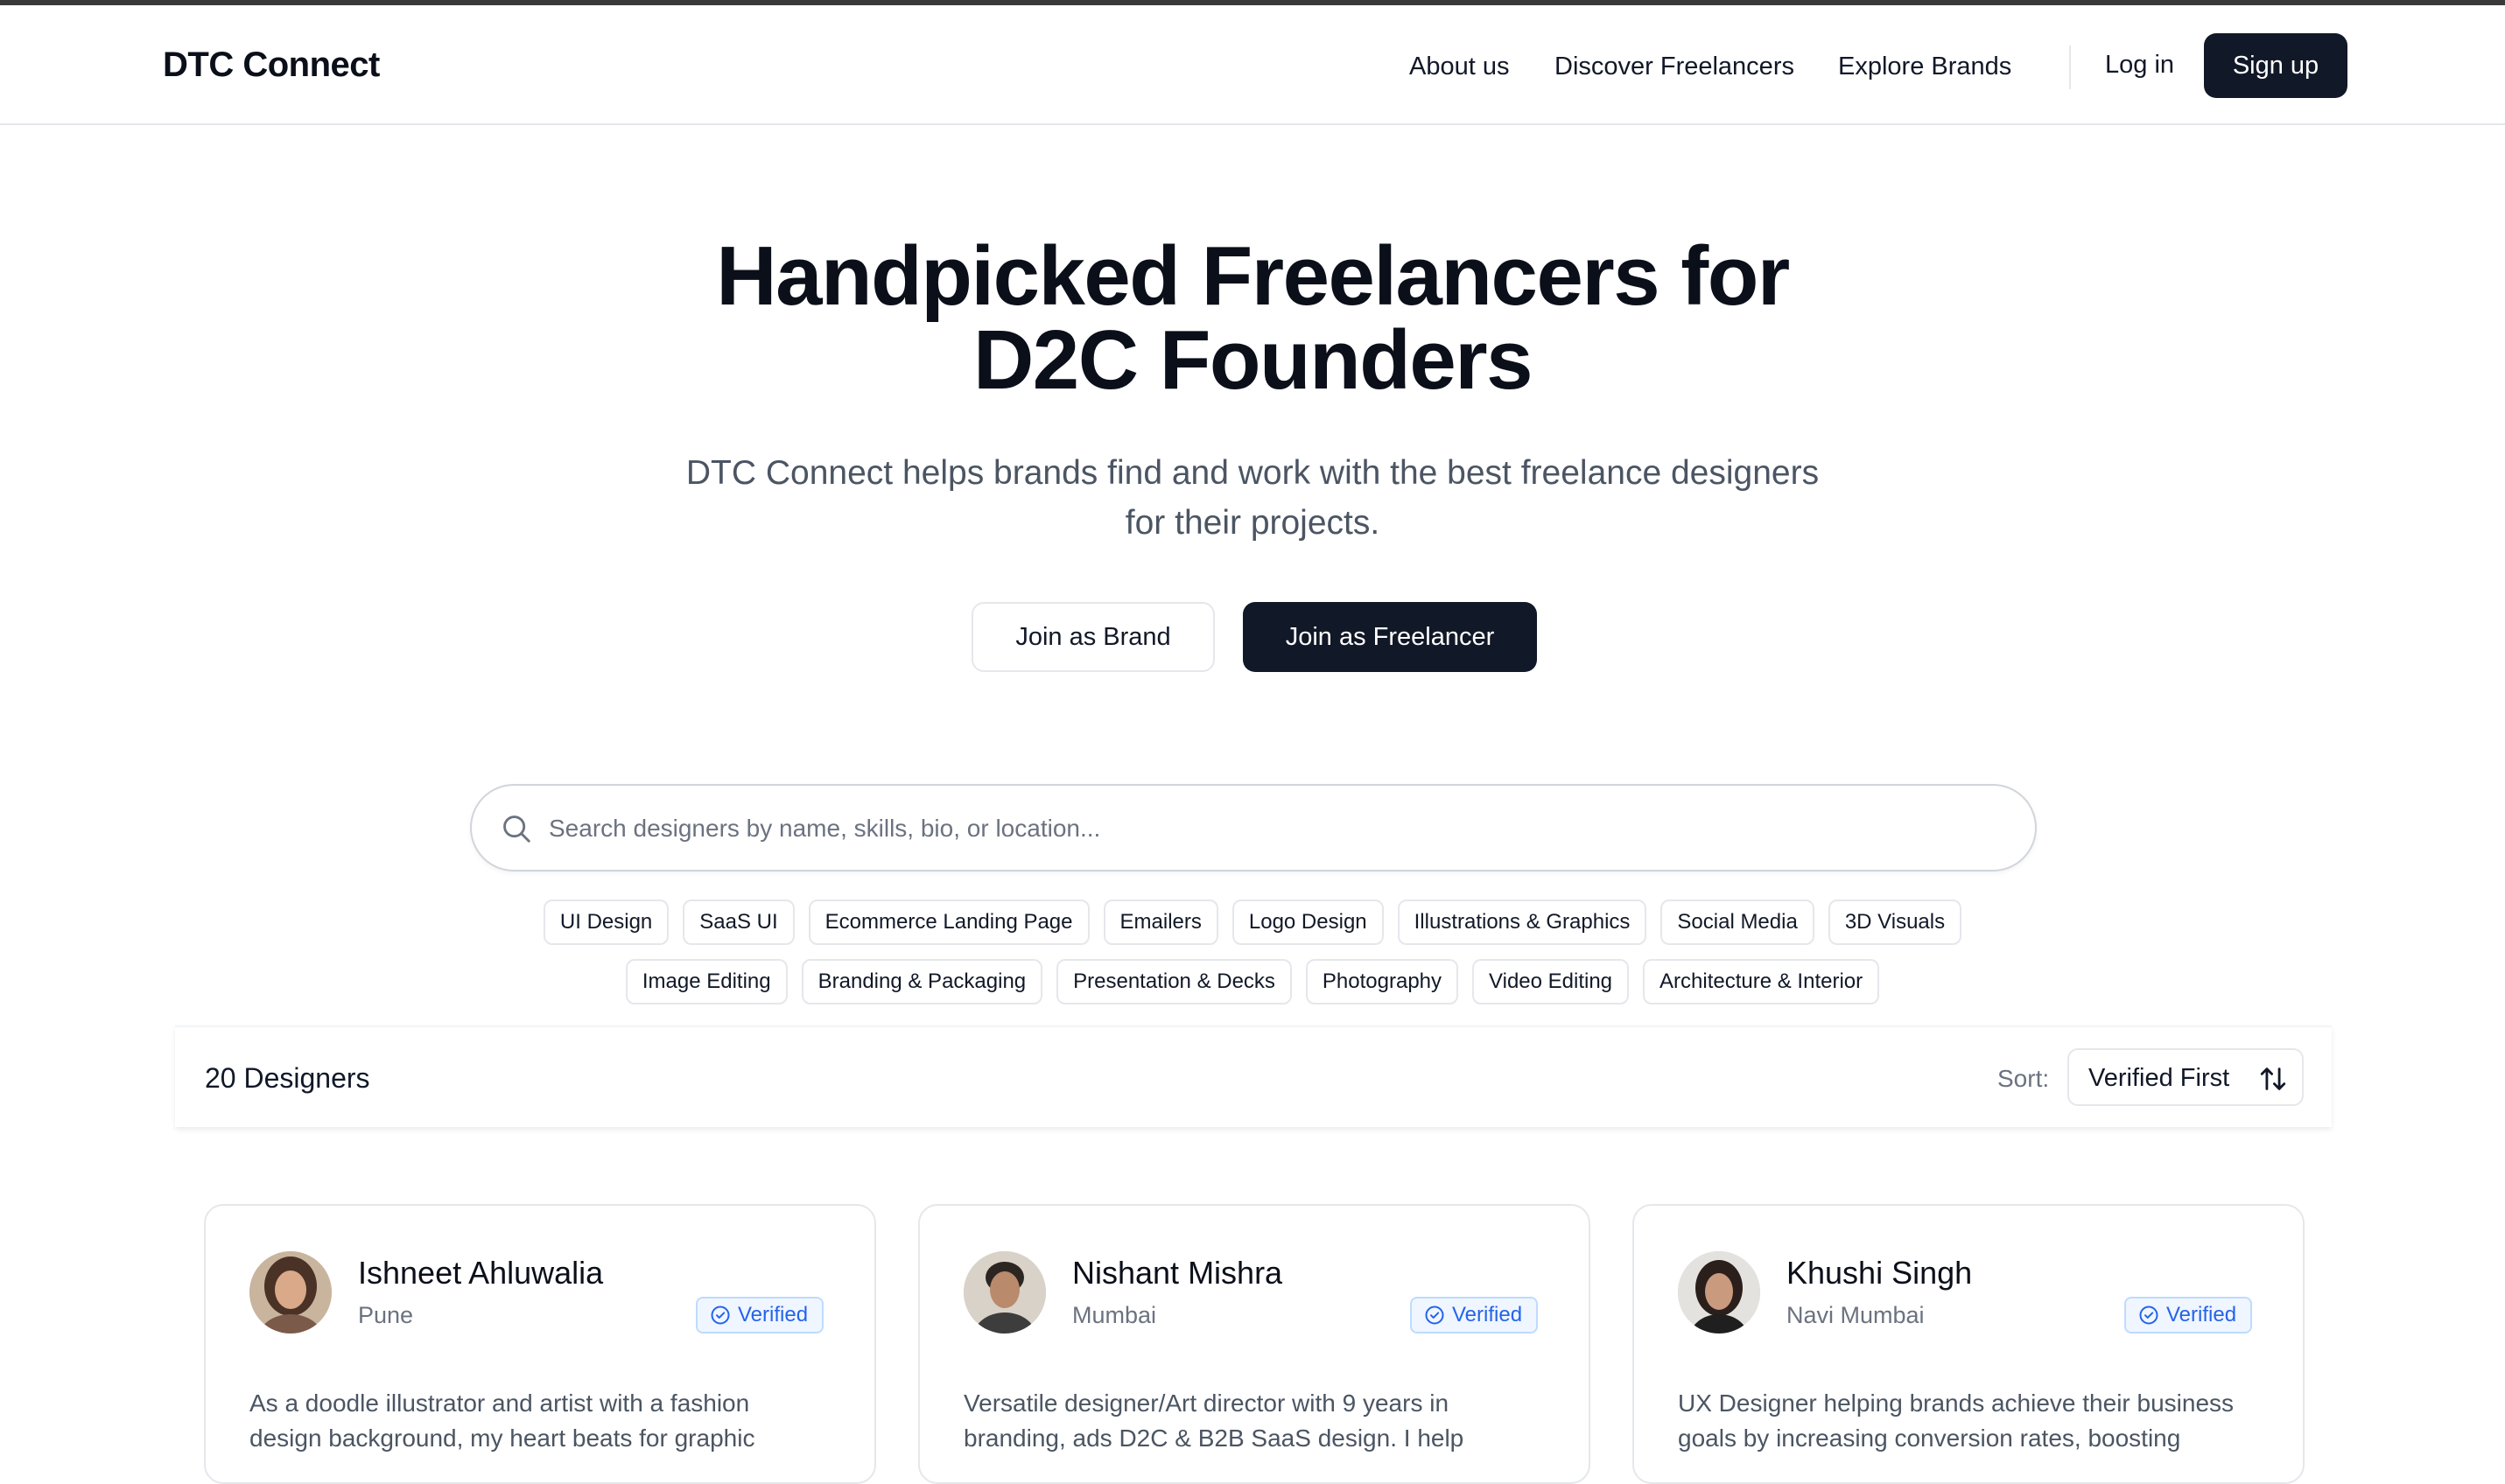  Describe the element at coordinates (1895, 922) in the screenshot. I see `tag-3d-visuals: 3D Visuals` at that location.